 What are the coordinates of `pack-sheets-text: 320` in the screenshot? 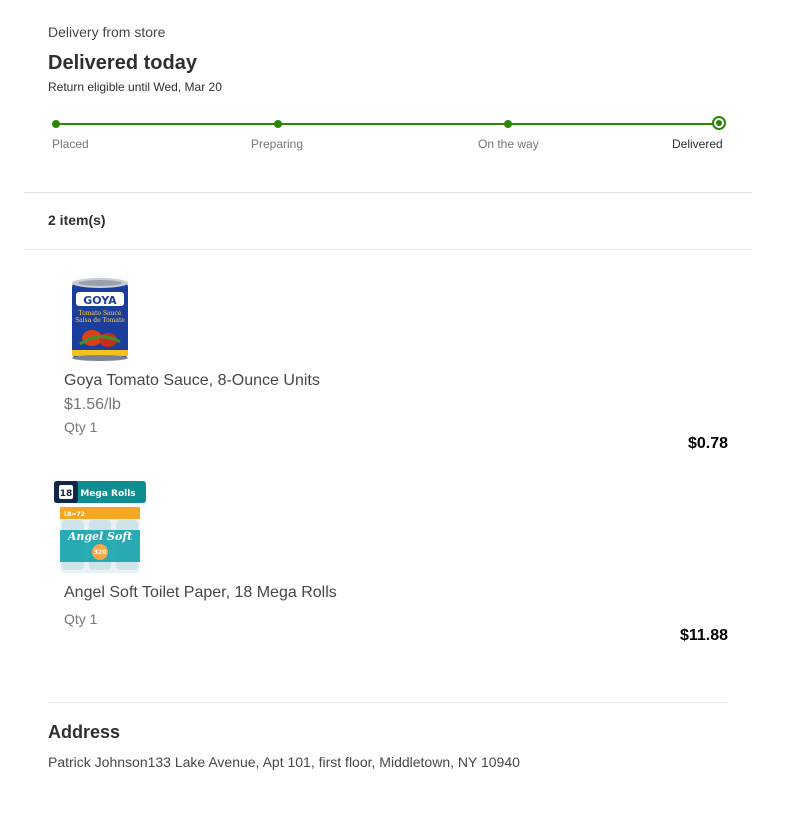 It's located at (100, 552).